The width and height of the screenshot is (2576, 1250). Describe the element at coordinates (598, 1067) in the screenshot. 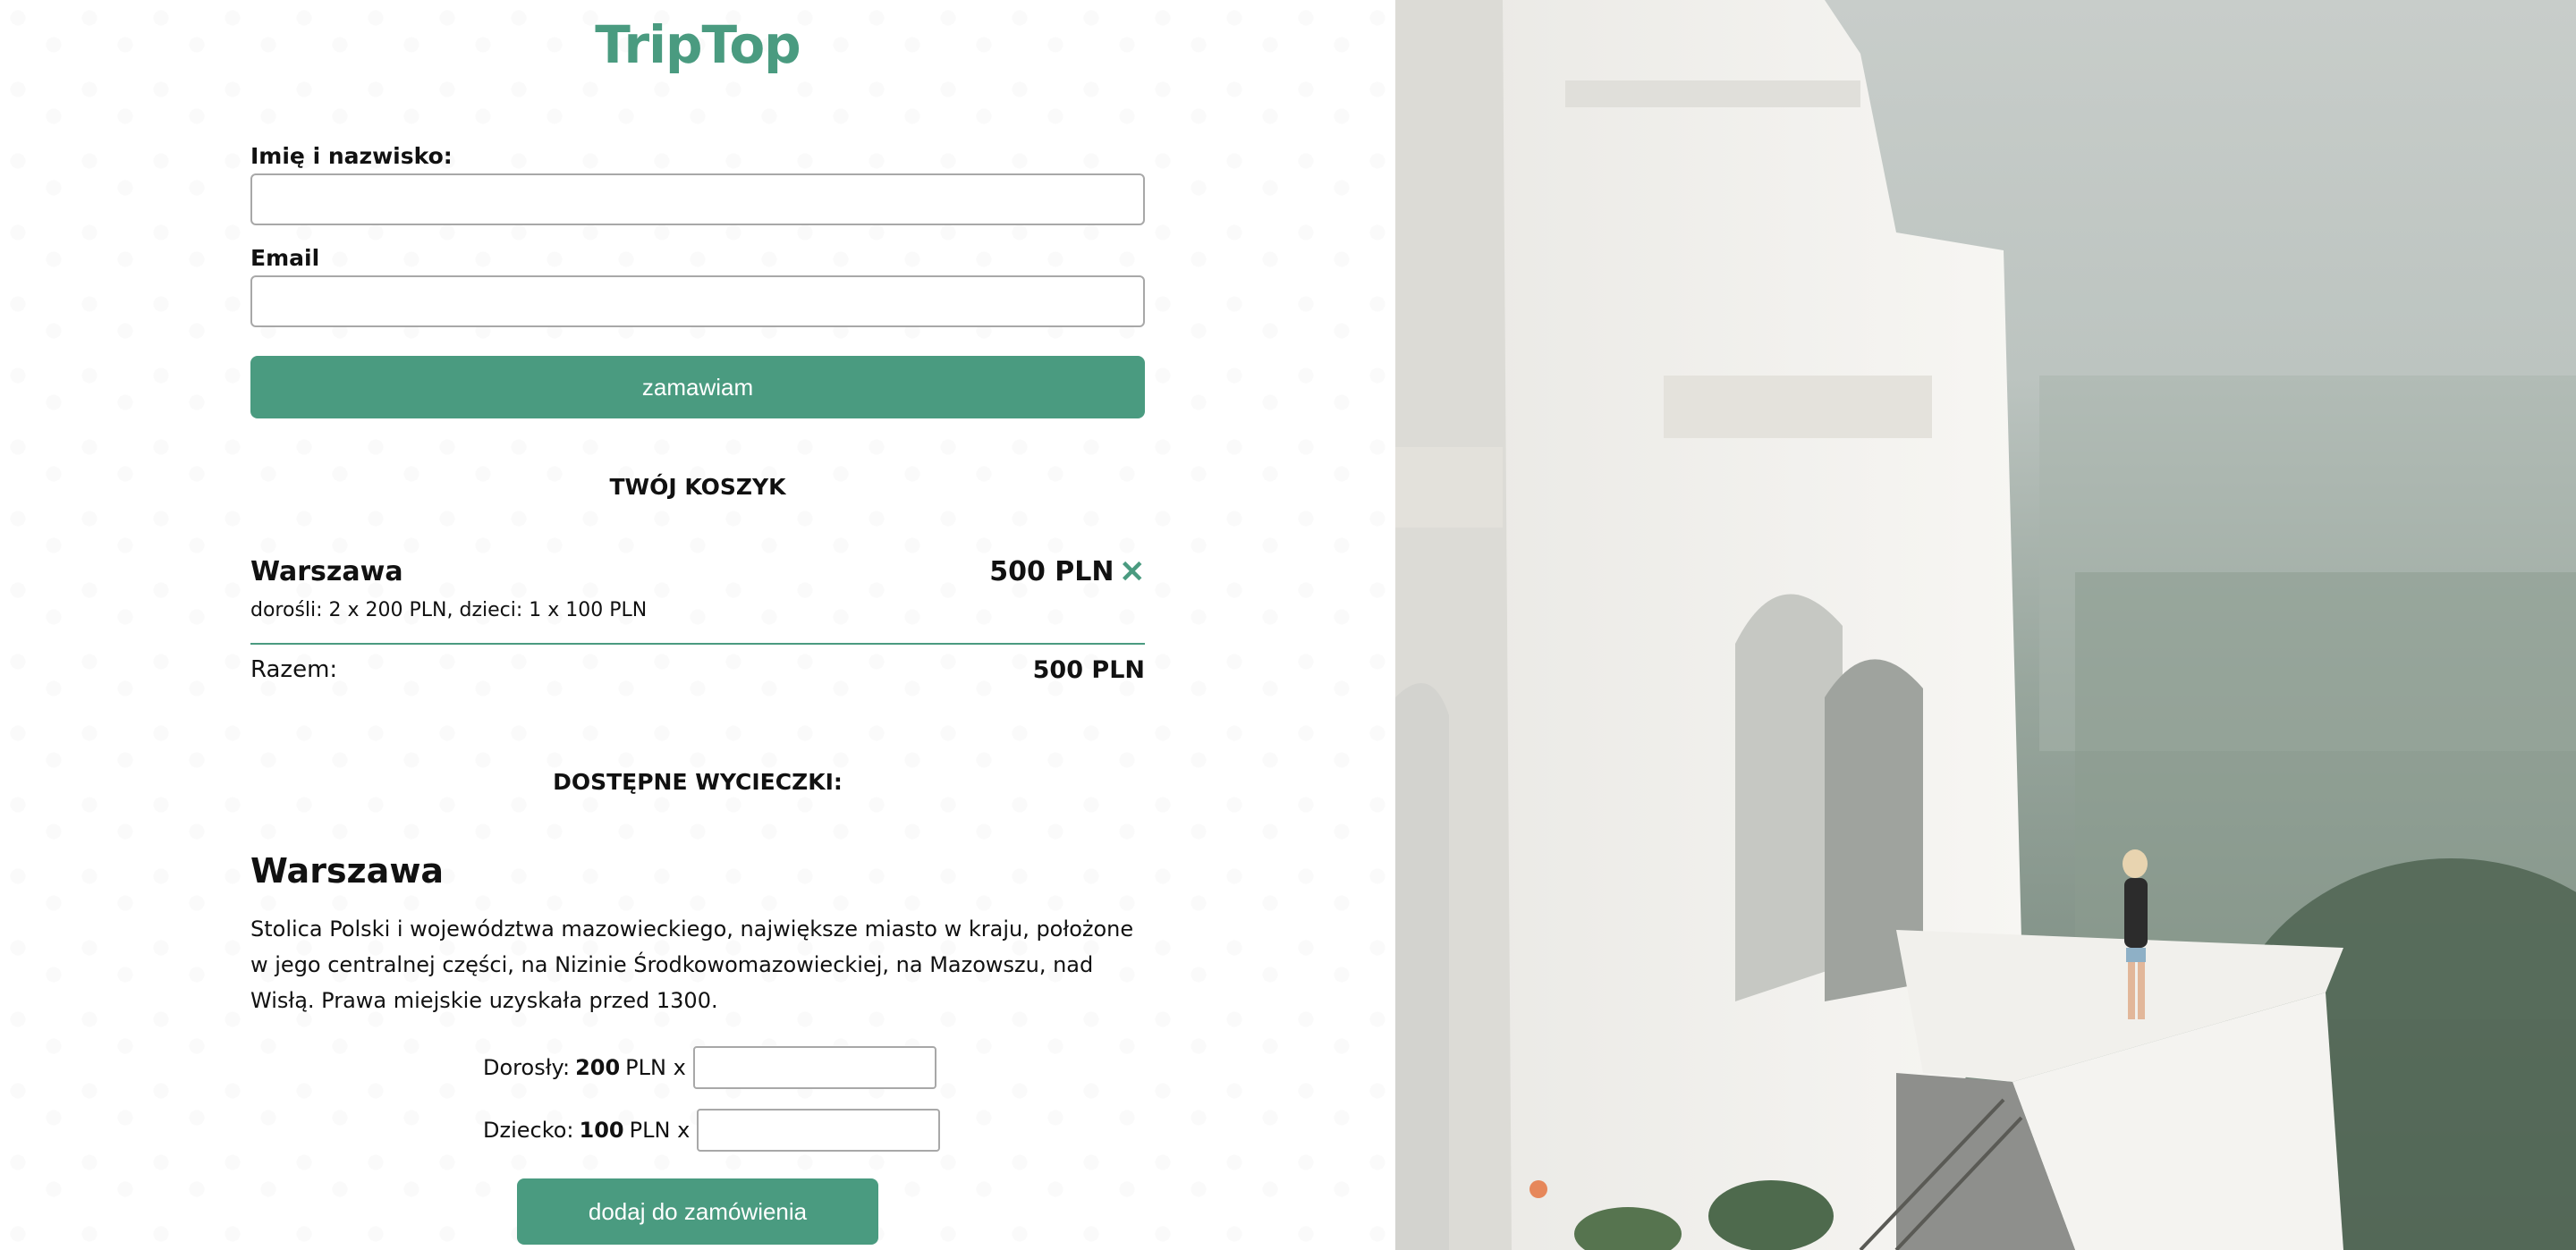

I see `adult-price: 200` at that location.